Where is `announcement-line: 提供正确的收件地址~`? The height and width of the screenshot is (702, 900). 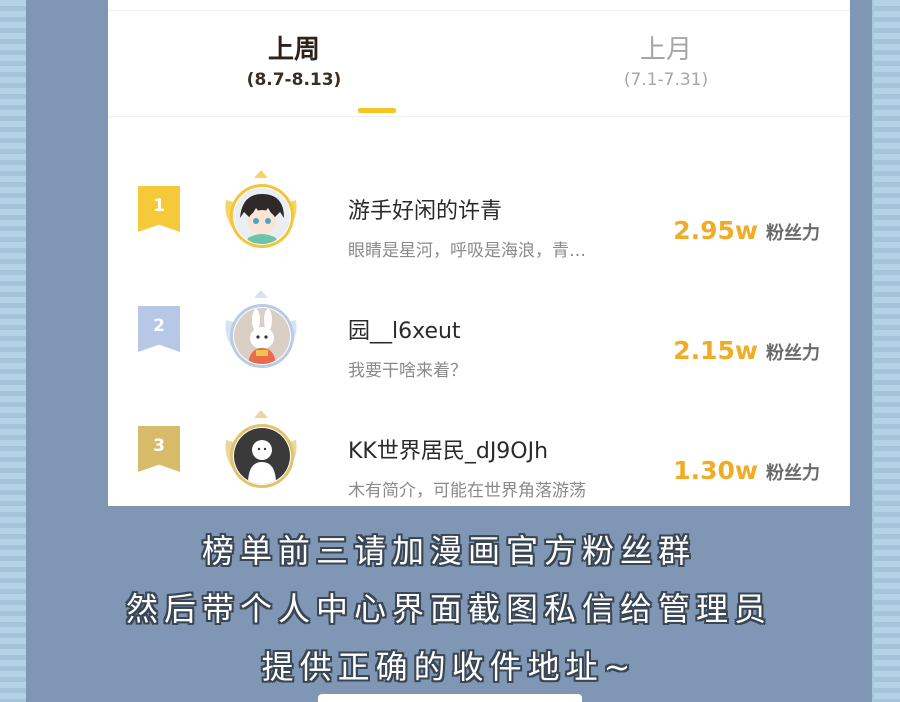
announcement-line: 提供正确的收件地址~ is located at coordinates (449, 667).